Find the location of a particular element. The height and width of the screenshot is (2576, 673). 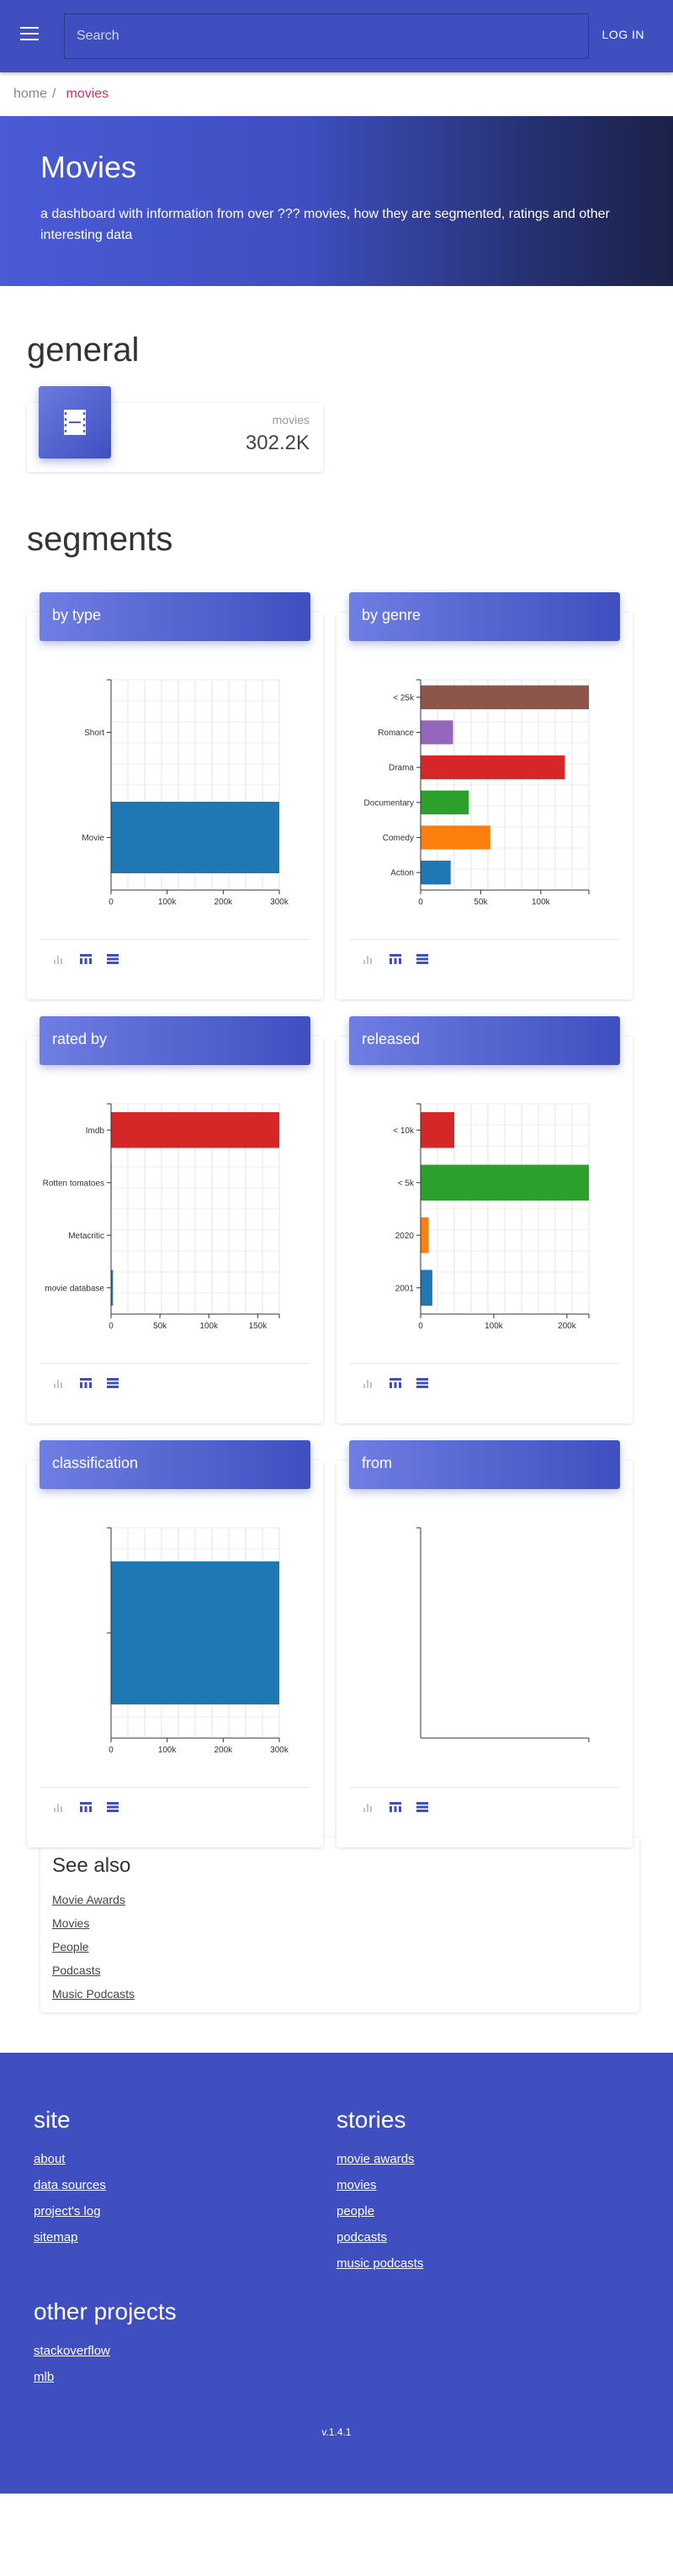

y-tick-label: Documentary is located at coordinates (389, 803).